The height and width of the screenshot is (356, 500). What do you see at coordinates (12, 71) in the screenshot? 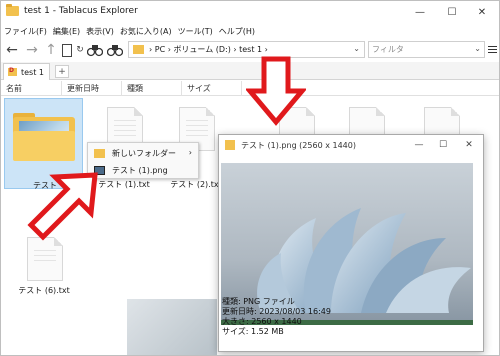
I see `drive-folder-icon` at bounding box center [12, 71].